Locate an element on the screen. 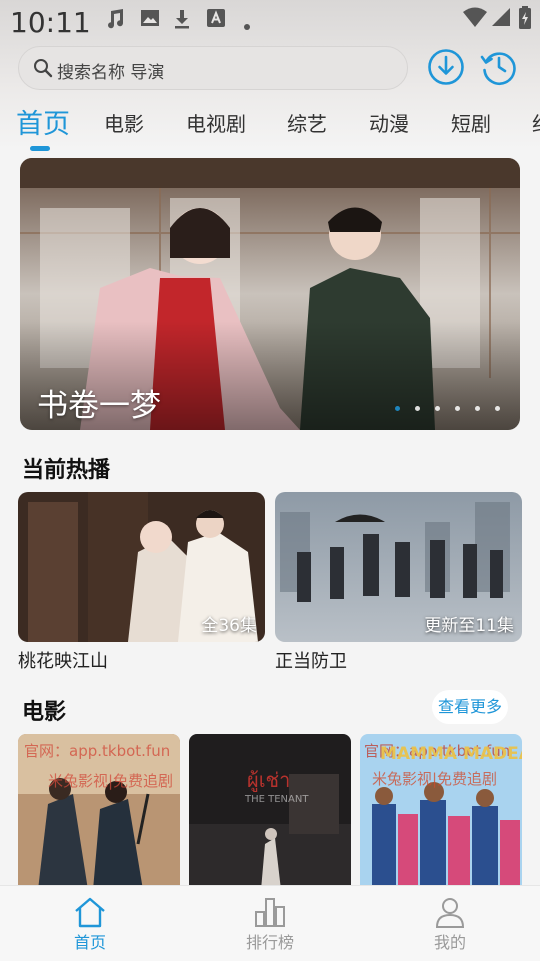 The height and width of the screenshot is (961, 540). font-icon is located at coordinates (216, 20).